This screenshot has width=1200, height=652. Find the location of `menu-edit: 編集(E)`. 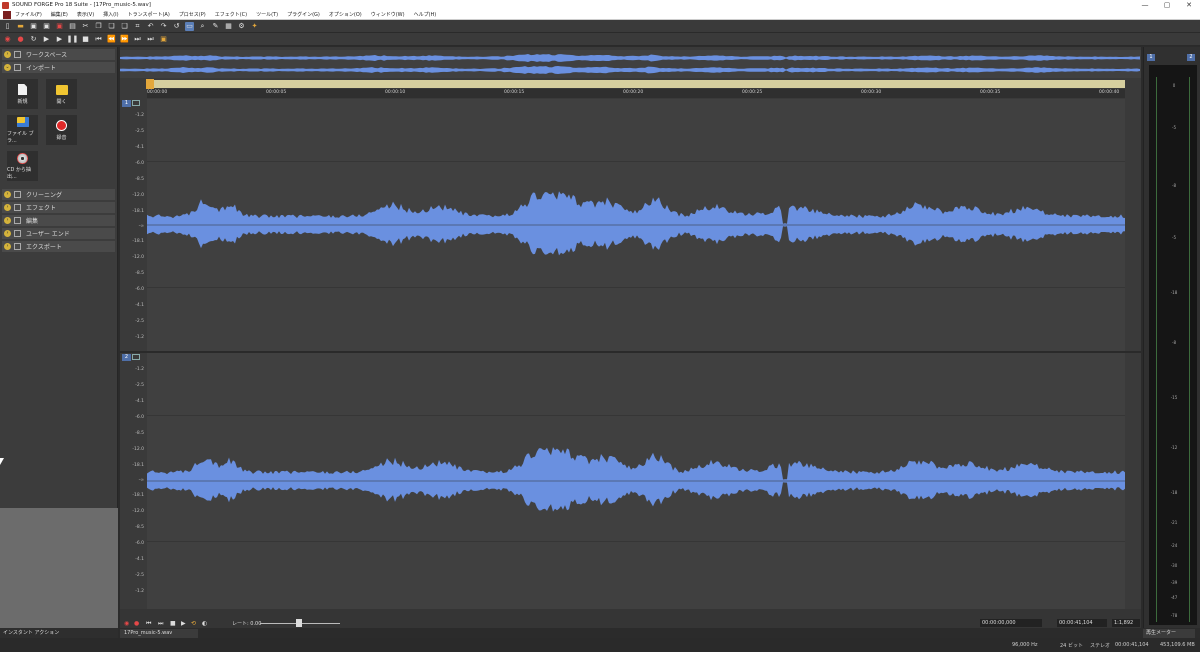

menu-edit: 編集(E) is located at coordinates (59, 14).